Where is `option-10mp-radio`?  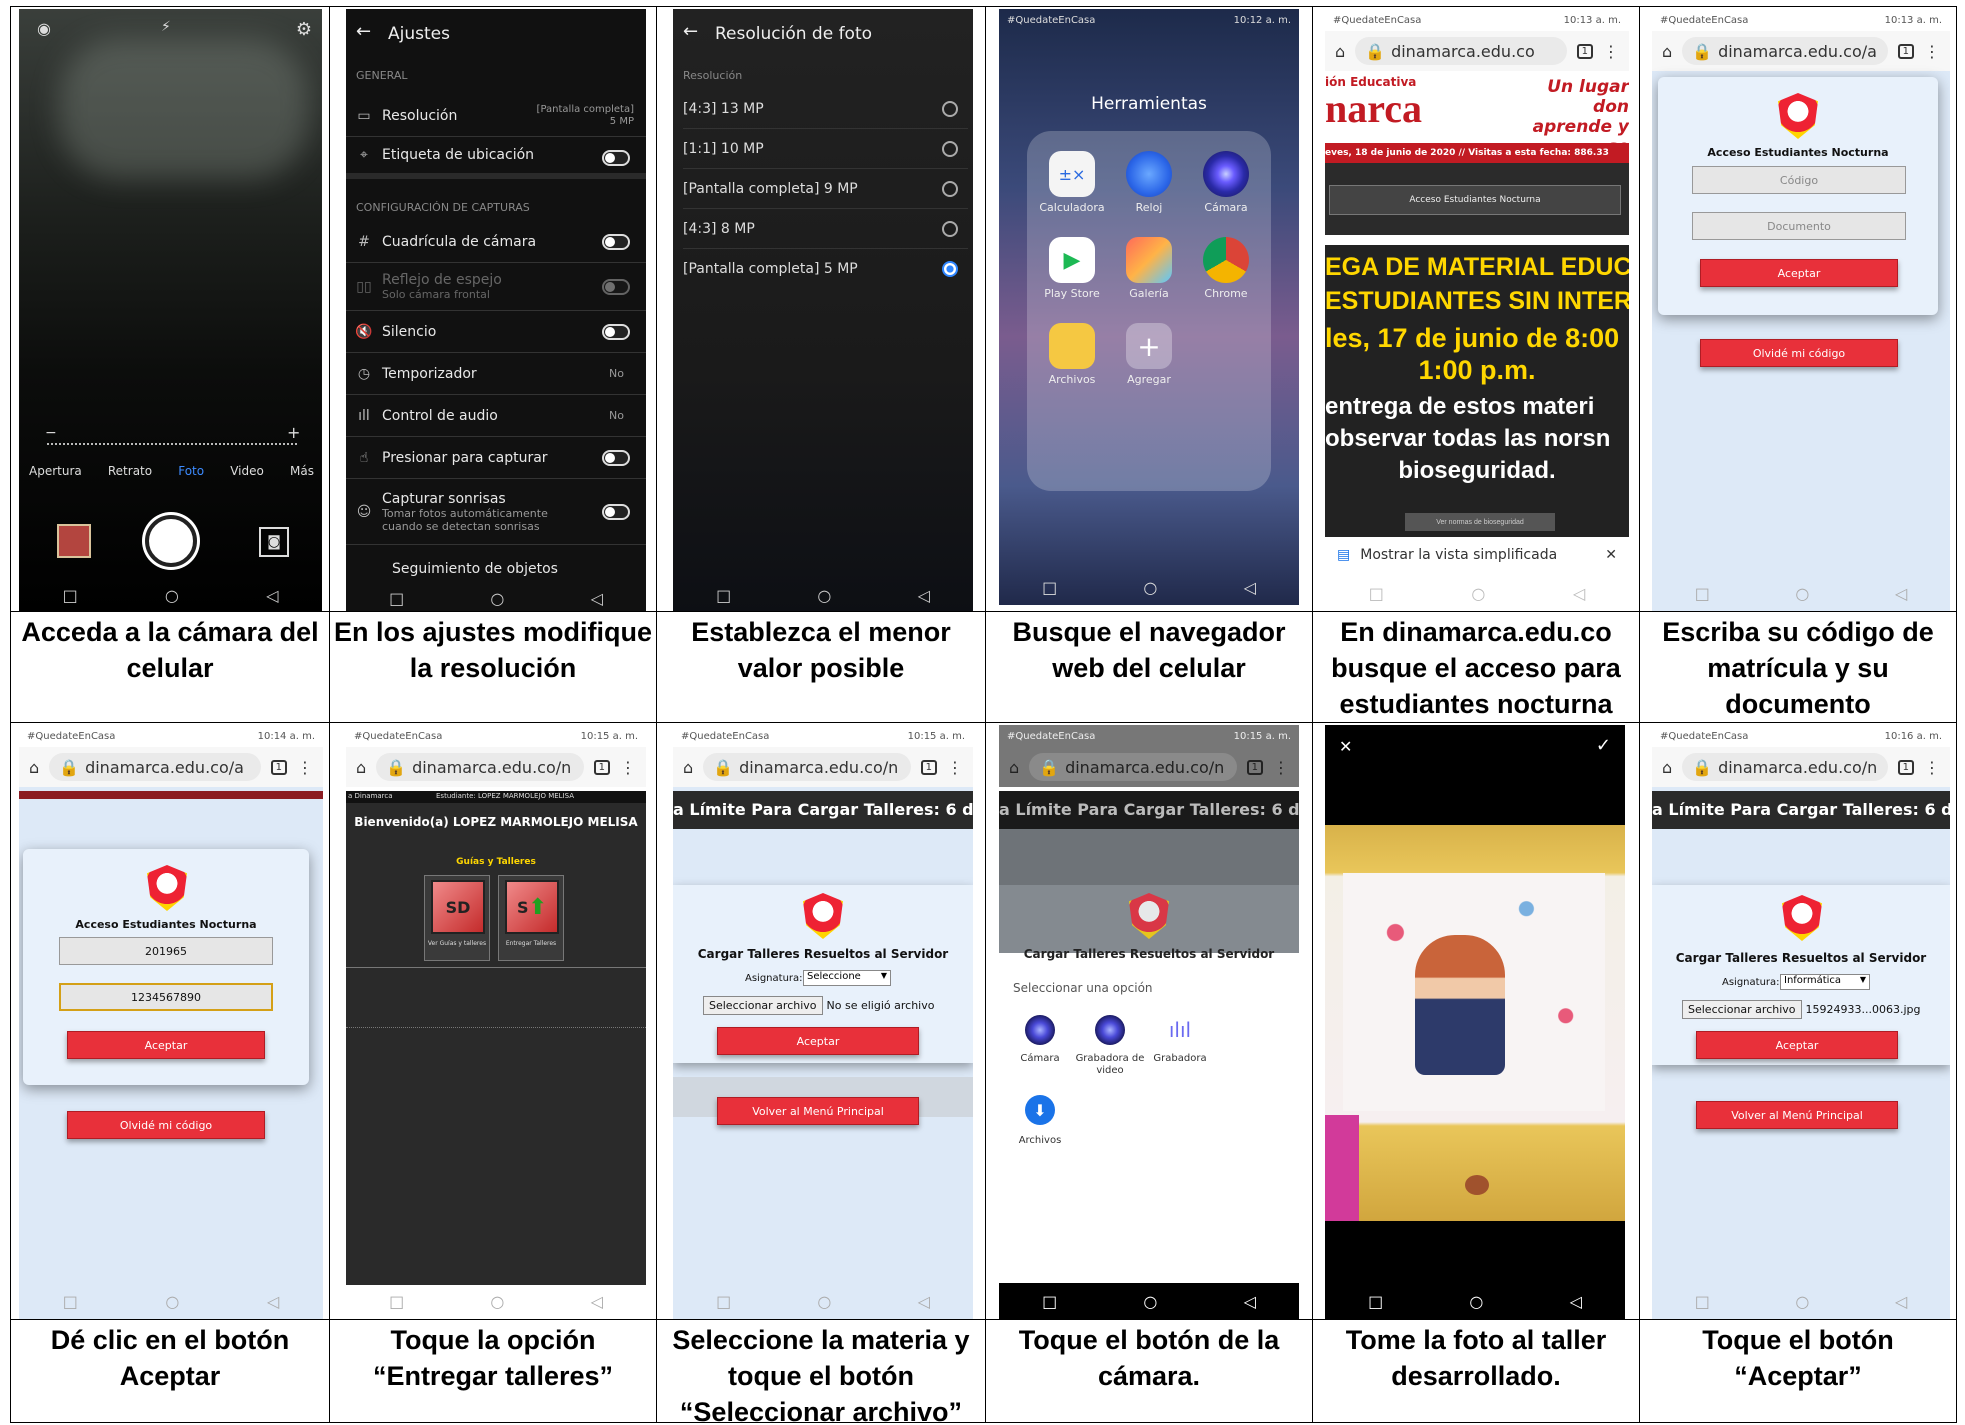
option-10mp-radio is located at coordinates (950, 149).